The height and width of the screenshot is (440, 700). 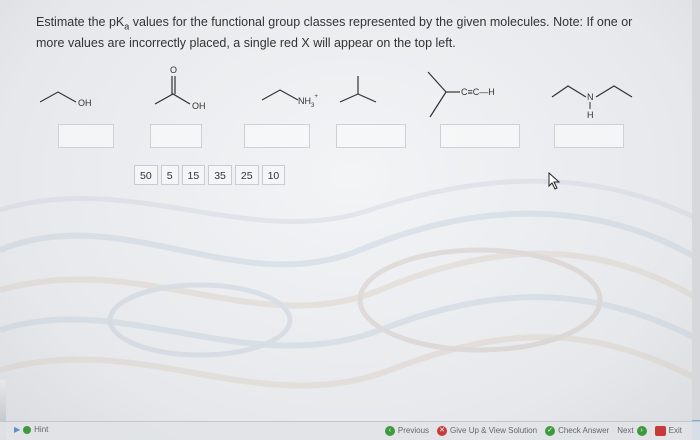 What do you see at coordinates (478, 92) in the screenshot?
I see `alkyne-label: C≡C—H` at bounding box center [478, 92].